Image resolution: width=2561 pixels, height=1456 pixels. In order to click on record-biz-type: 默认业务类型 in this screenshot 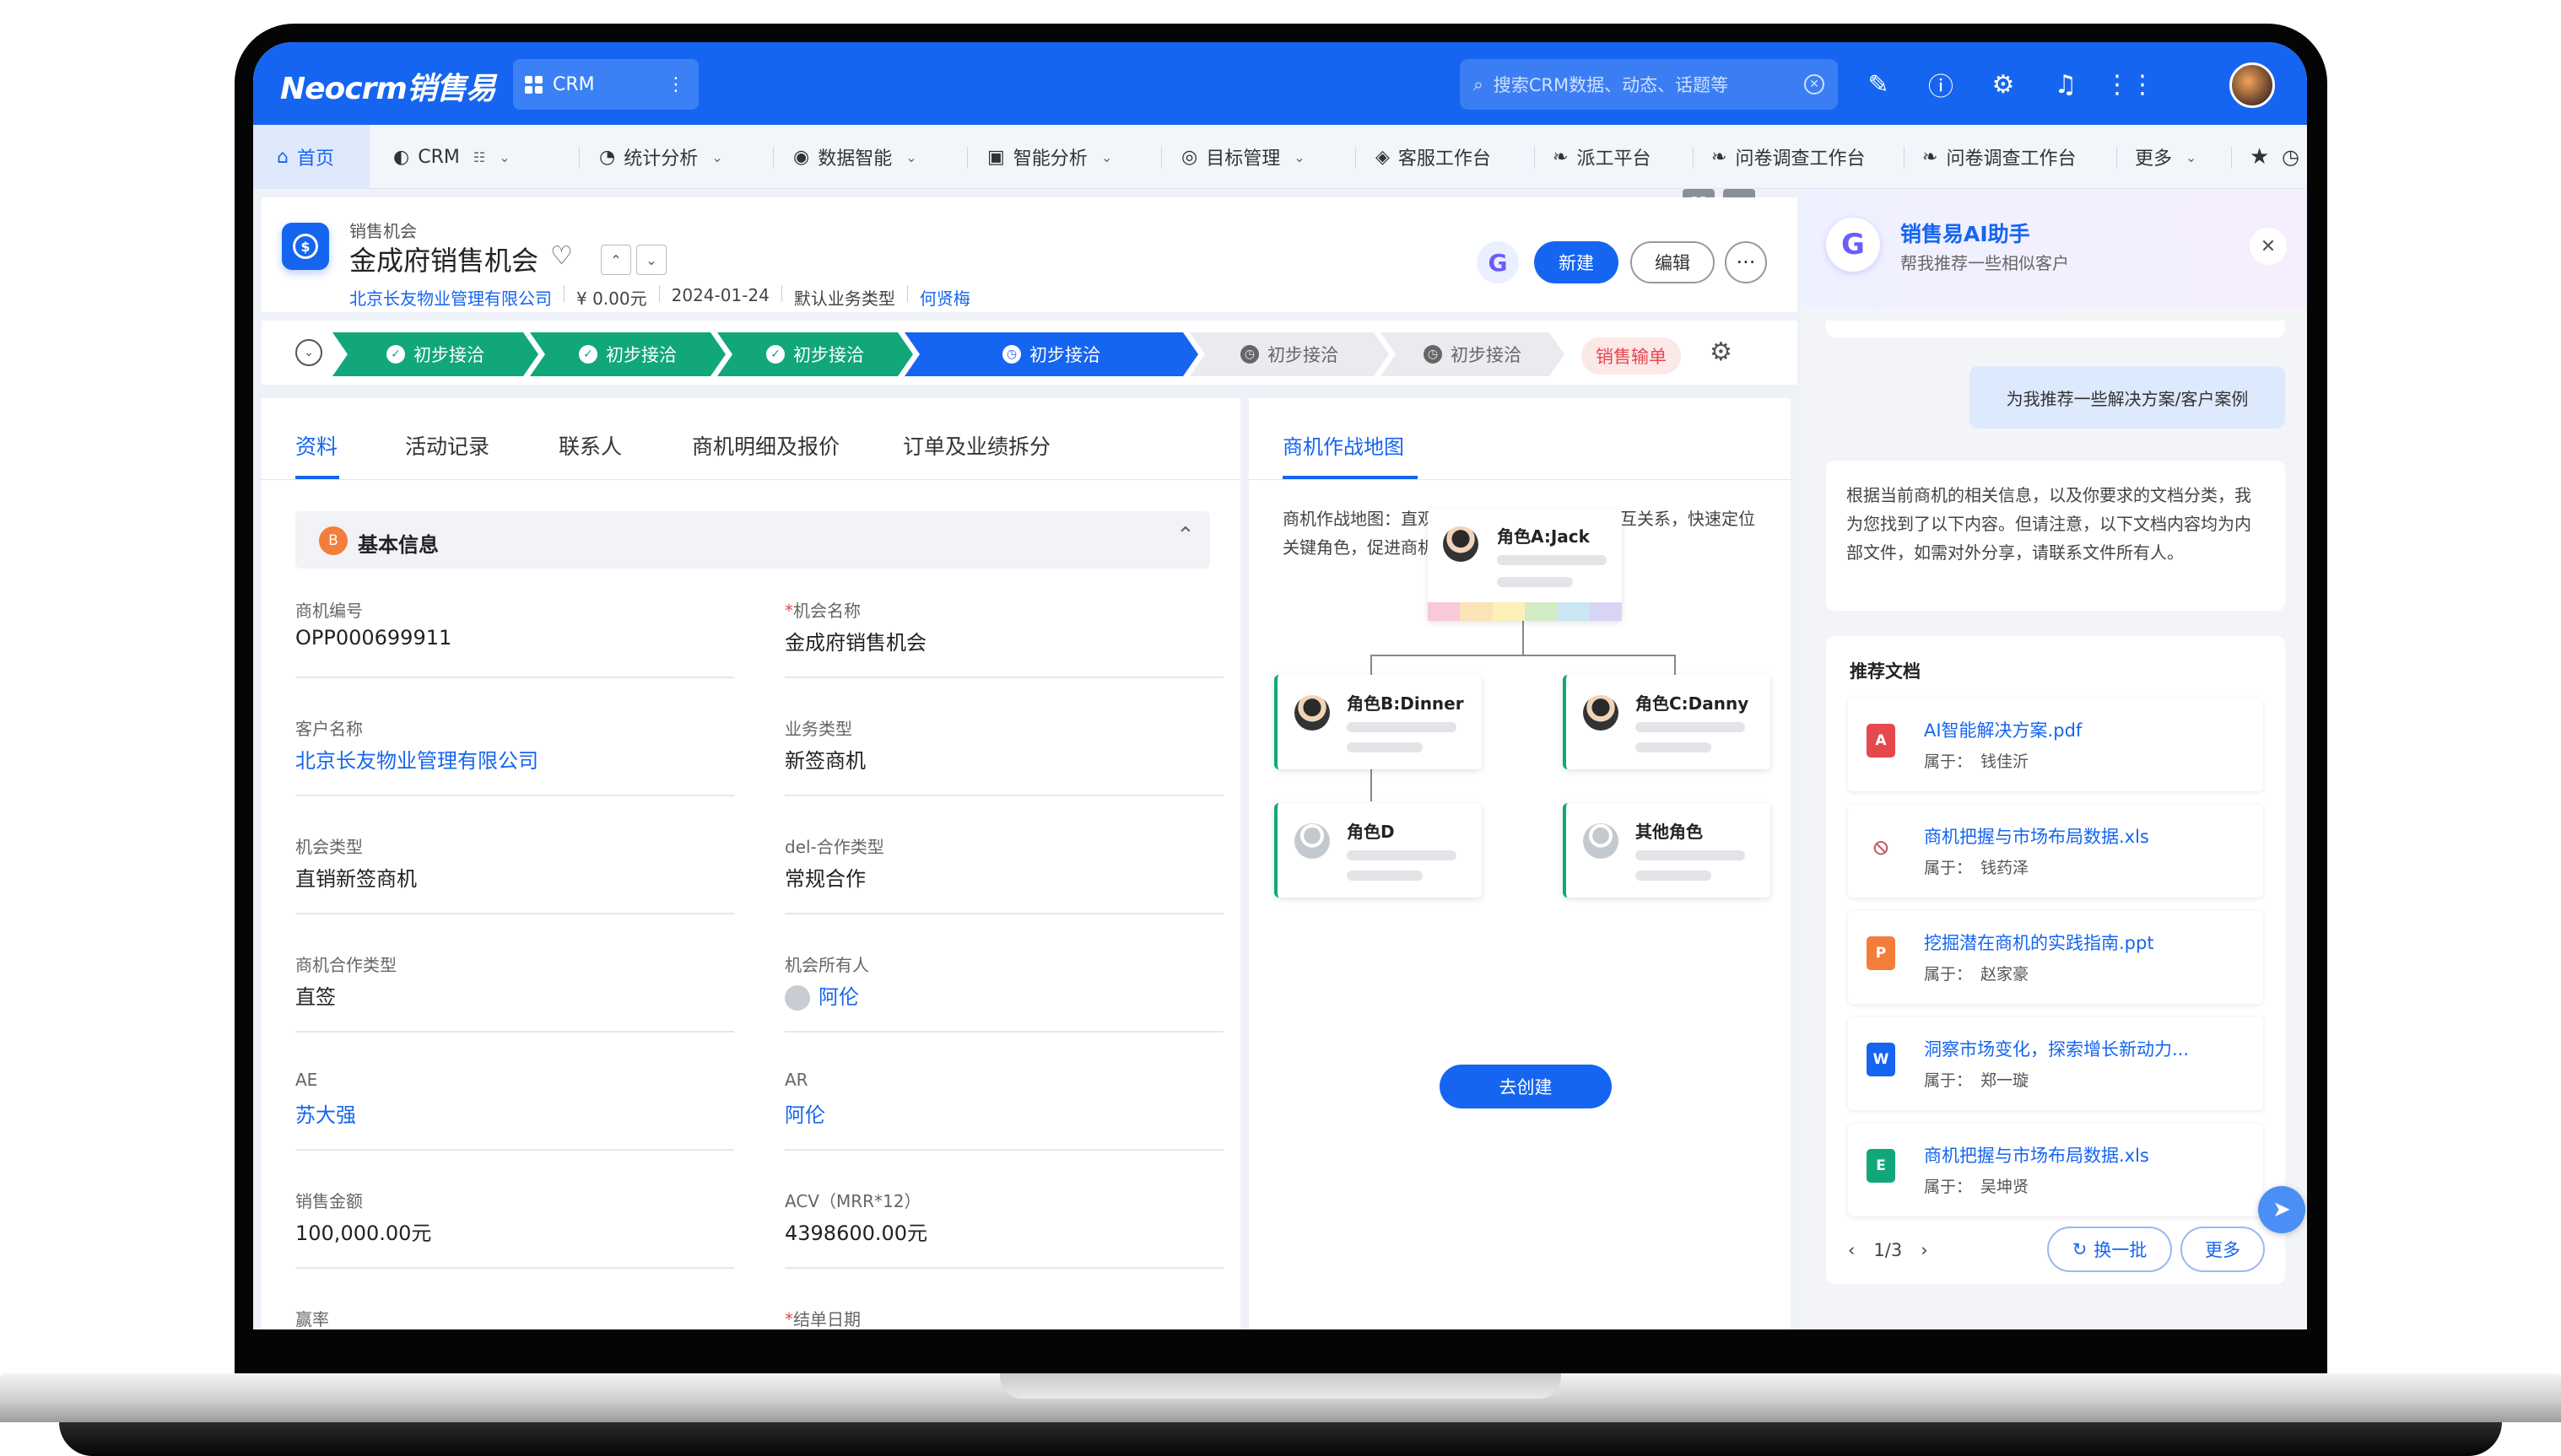, I will do `click(844, 299)`.